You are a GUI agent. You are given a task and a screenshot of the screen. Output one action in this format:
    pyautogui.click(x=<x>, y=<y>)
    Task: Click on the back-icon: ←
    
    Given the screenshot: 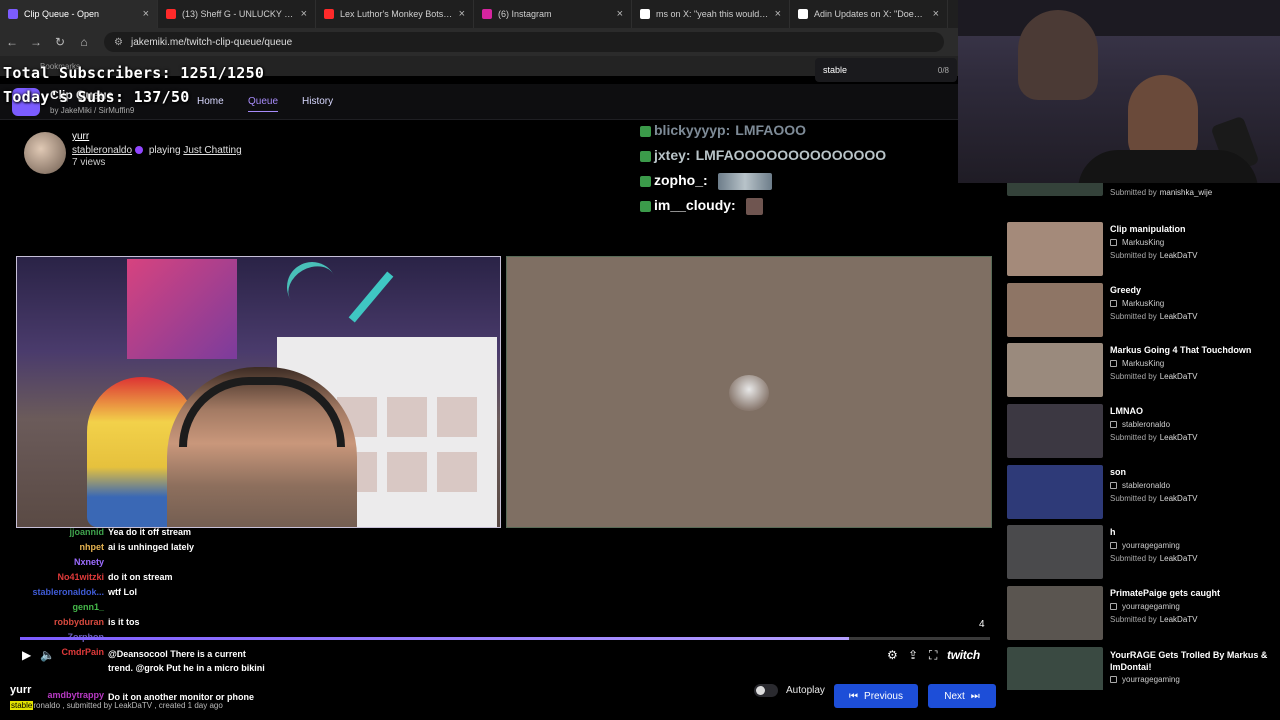 What is the action you would take?
    pyautogui.click(x=12, y=42)
    